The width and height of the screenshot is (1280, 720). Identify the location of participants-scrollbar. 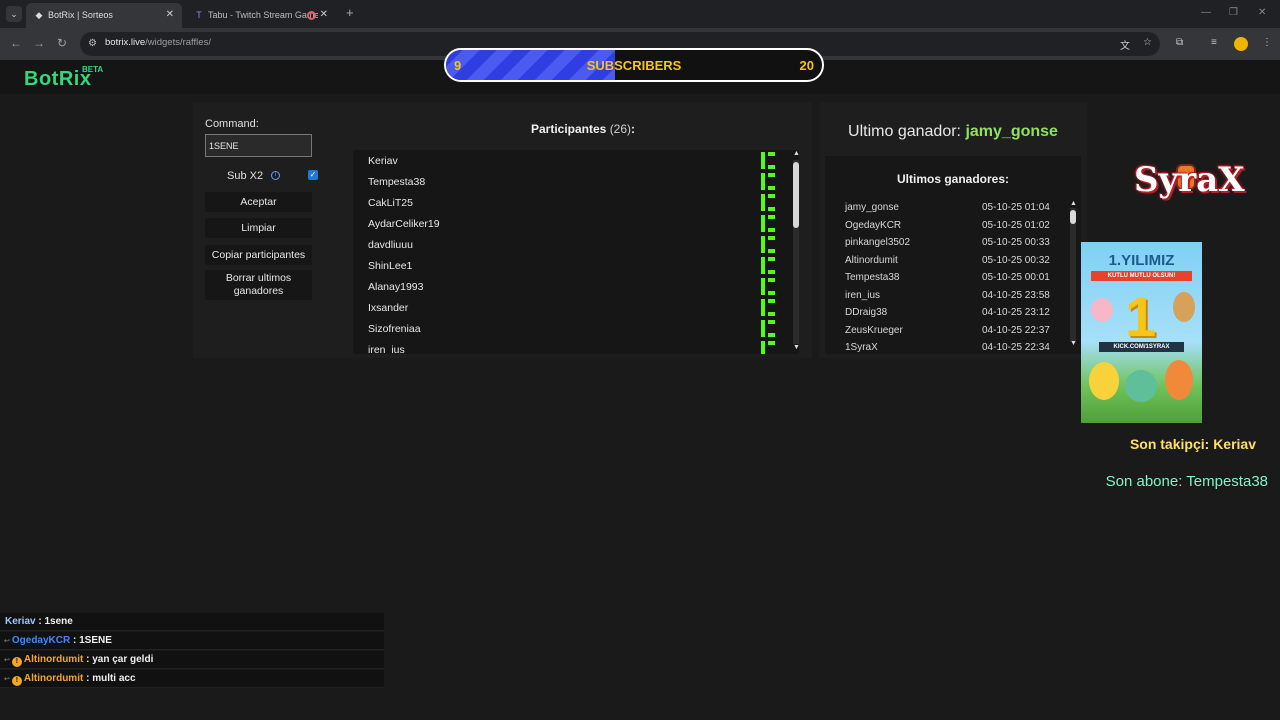
(796, 252).